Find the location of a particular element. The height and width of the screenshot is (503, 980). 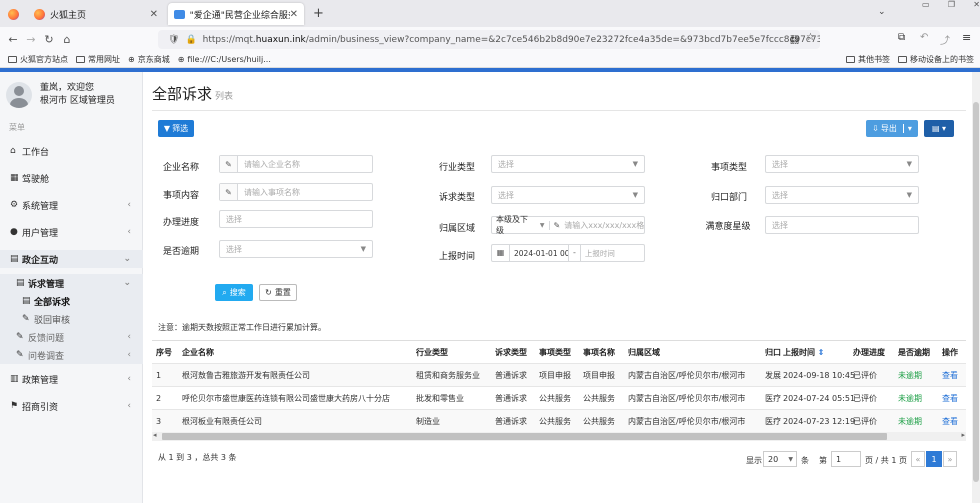

sidebar-item-all-appeals: ▤ 全部诉求 is located at coordinates (71, 301).